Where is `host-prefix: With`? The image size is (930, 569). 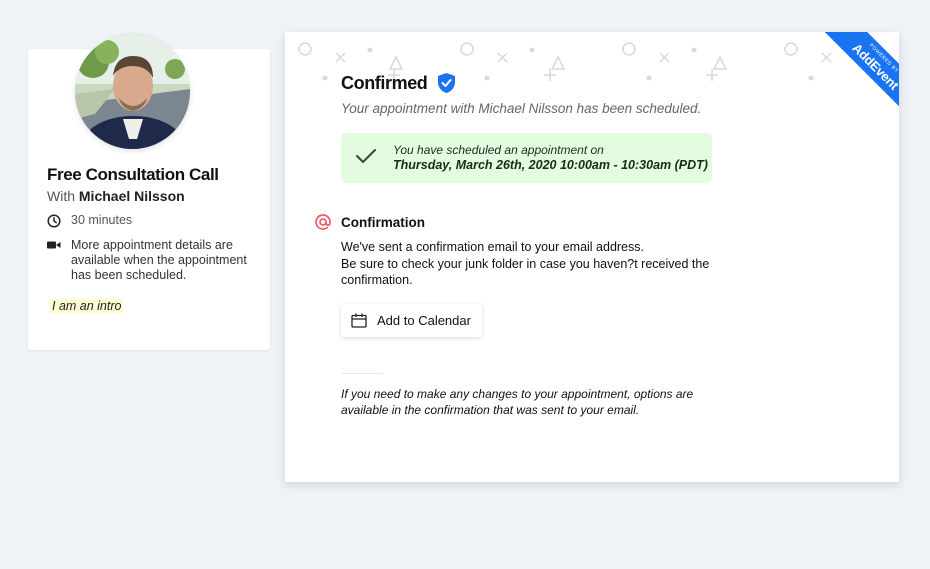 host-prefix: With is located at coordinates (61, 196).